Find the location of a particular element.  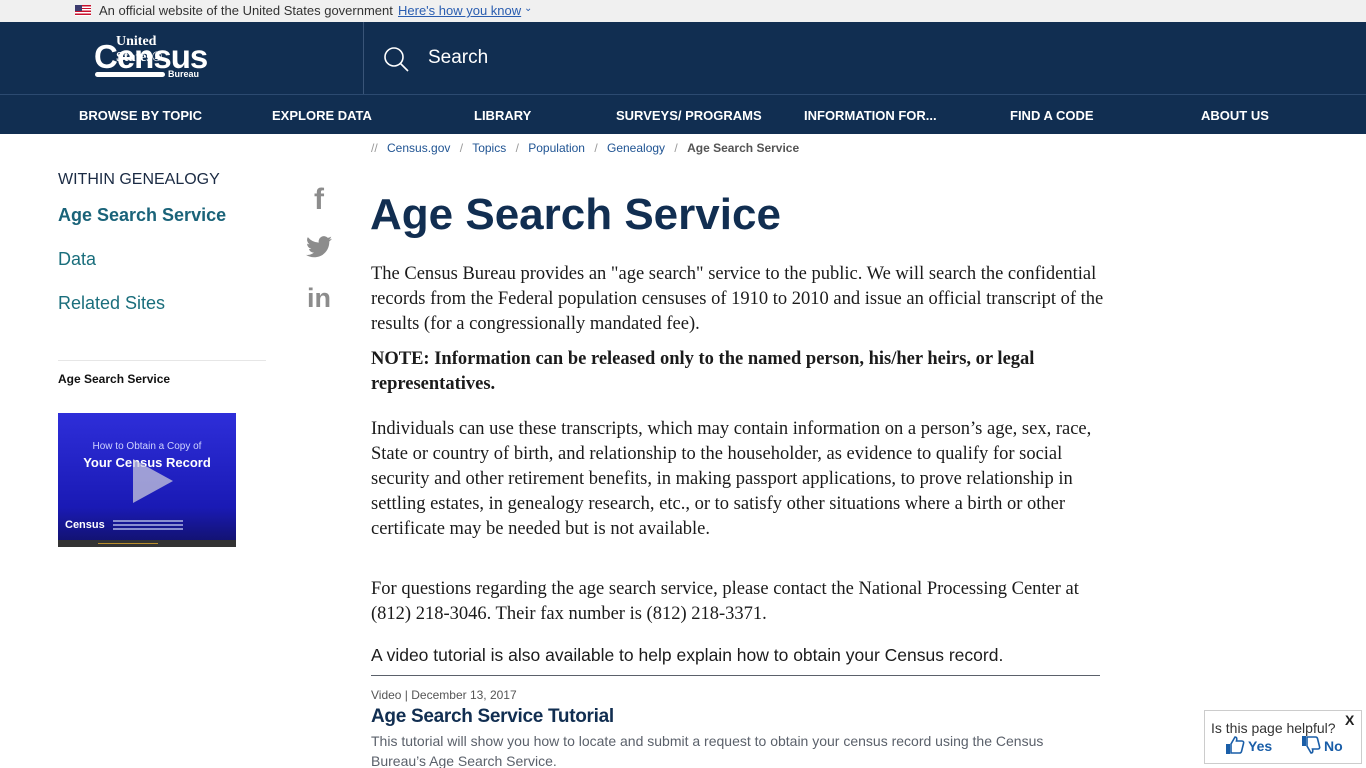

sidebar-item-related-sites: Related Sites is located at coordinates (111, 303).